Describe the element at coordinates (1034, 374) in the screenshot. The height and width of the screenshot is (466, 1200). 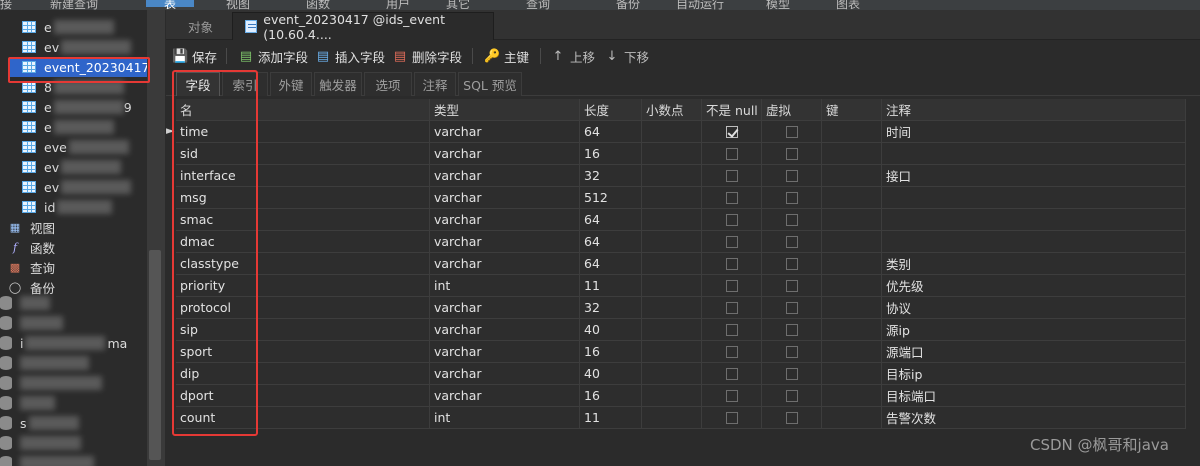
I see `cell-comment: 目标ip` at that location.